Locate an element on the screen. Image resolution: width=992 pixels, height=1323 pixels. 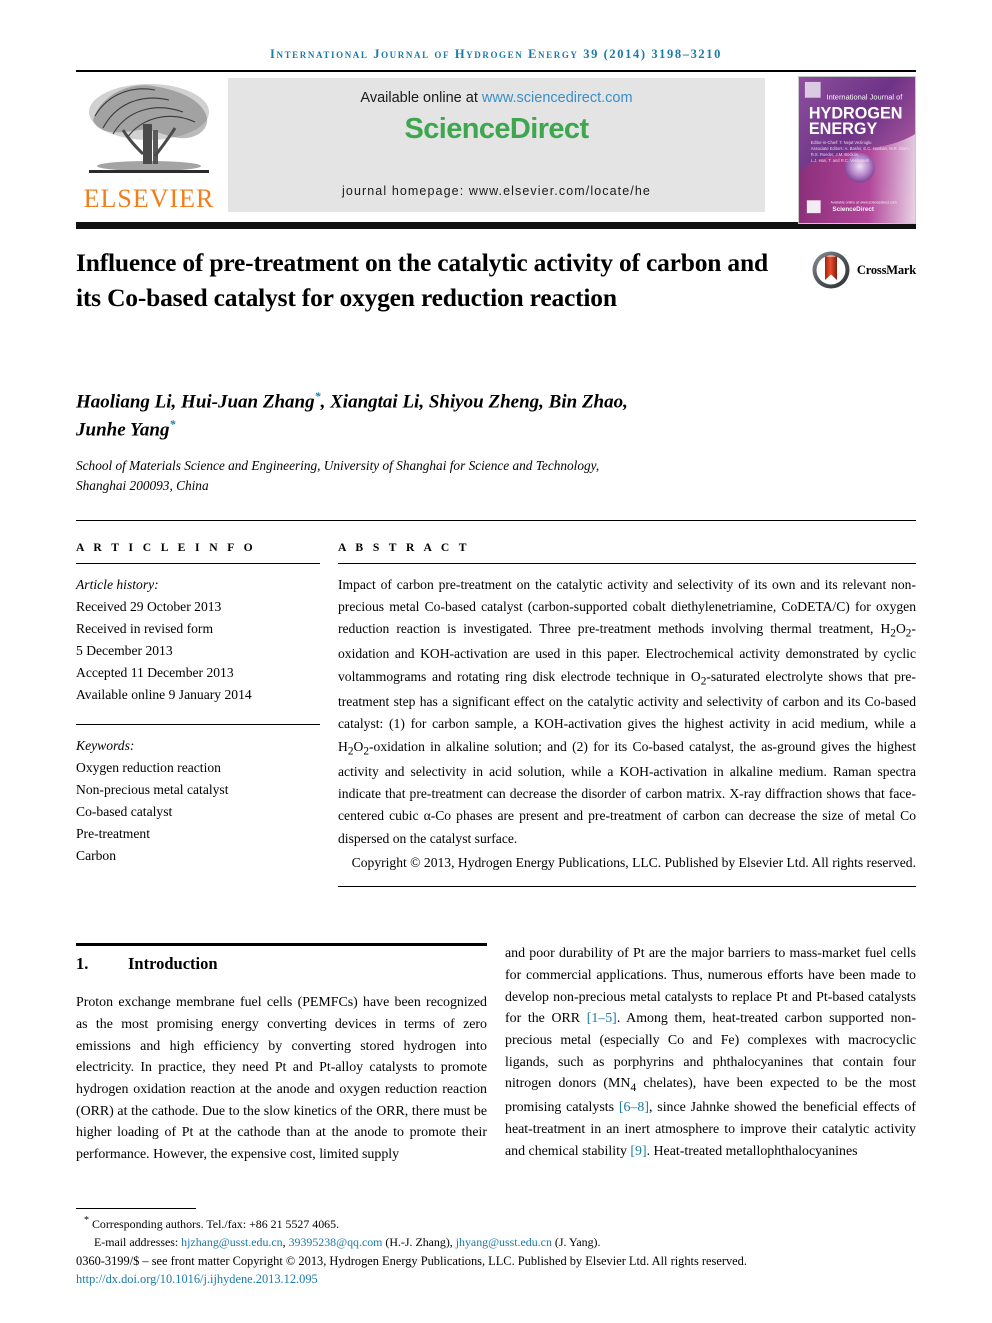
sciencedirect-link: www.sciencedirect.com is located at coordinates (557, 98).